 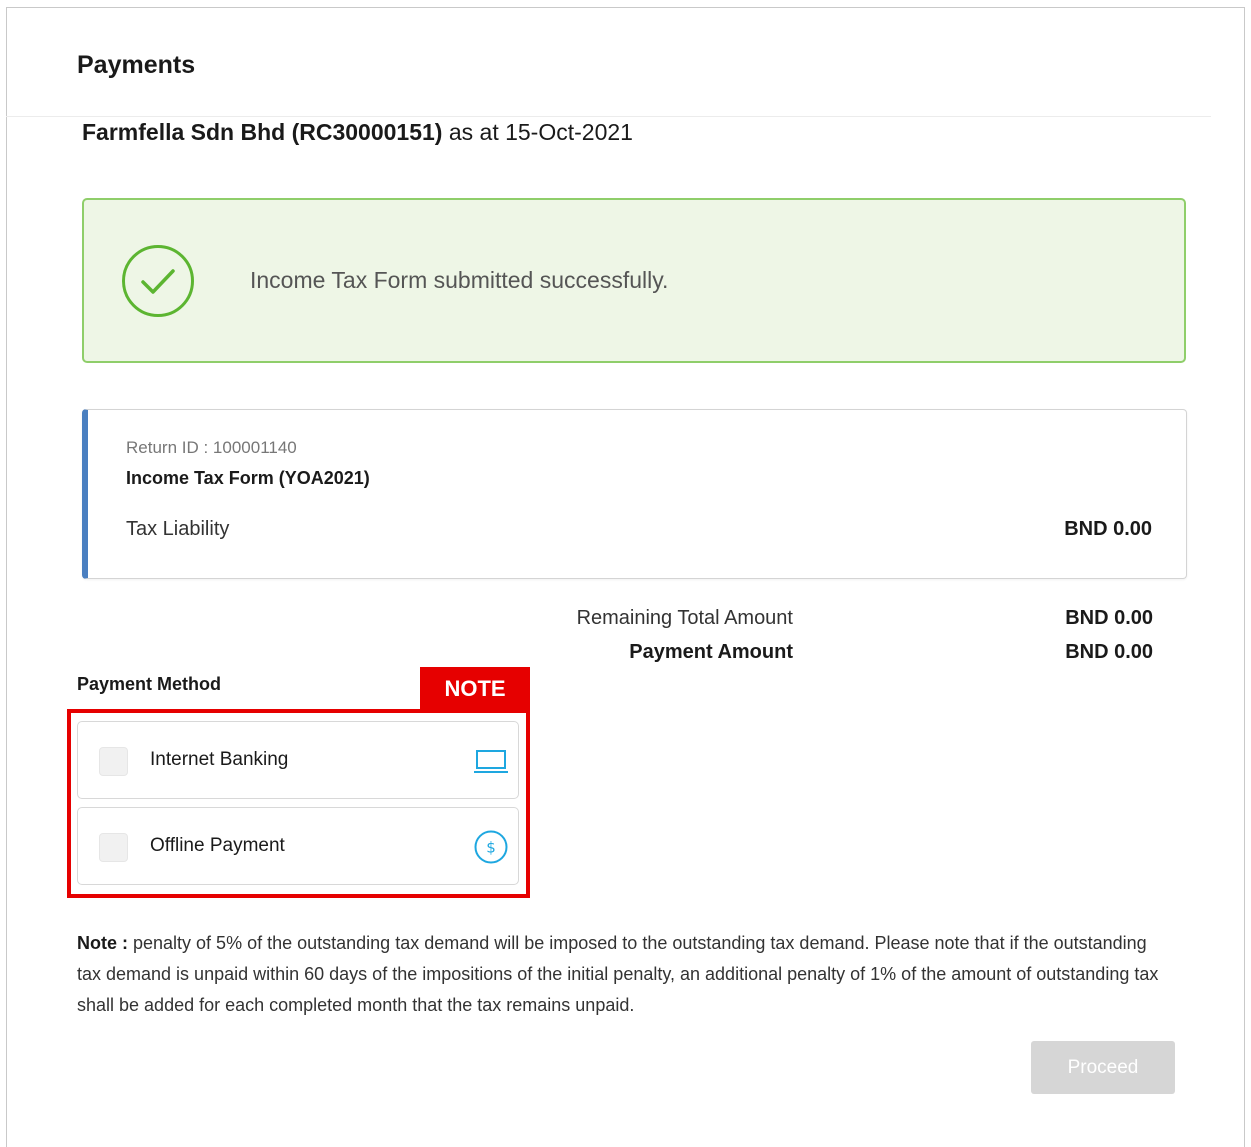 What do you see at coordinates (298, 803) in the screenshot?
I see `note-annotation-box` at bounding box center [298, 803].